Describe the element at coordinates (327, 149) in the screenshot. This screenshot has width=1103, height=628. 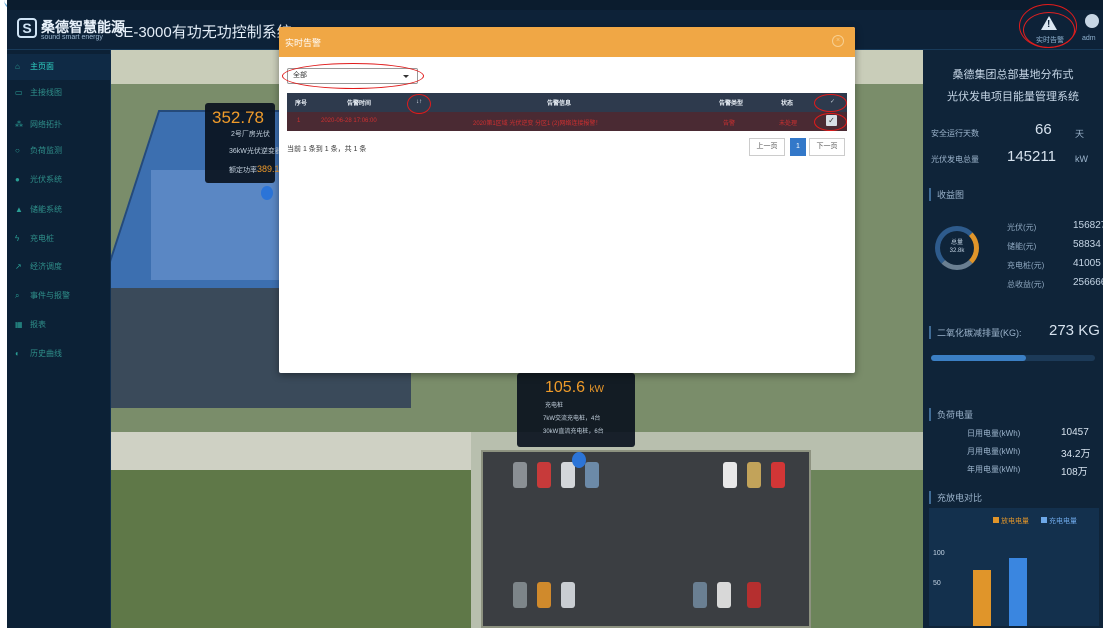
I see `pagination-summary: 当前 1 条到 1 条，共 1 条` at that location.